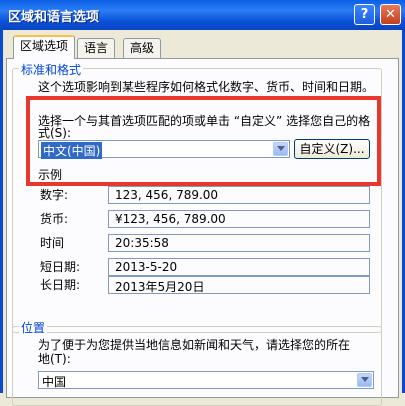  I want to click on tab-languages: 语言, so click(96, 48).